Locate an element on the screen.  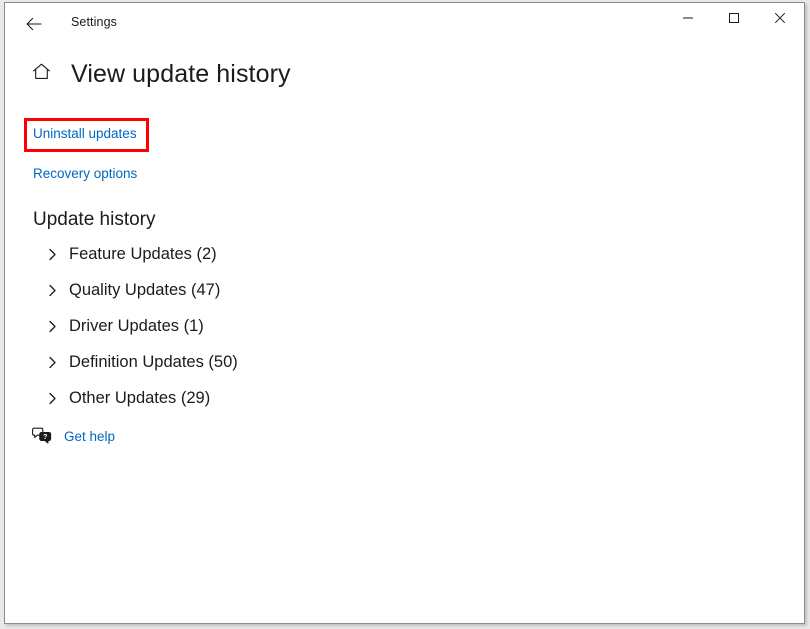
category-label: Quality Updates (47) is located at coordinates (145, 289).